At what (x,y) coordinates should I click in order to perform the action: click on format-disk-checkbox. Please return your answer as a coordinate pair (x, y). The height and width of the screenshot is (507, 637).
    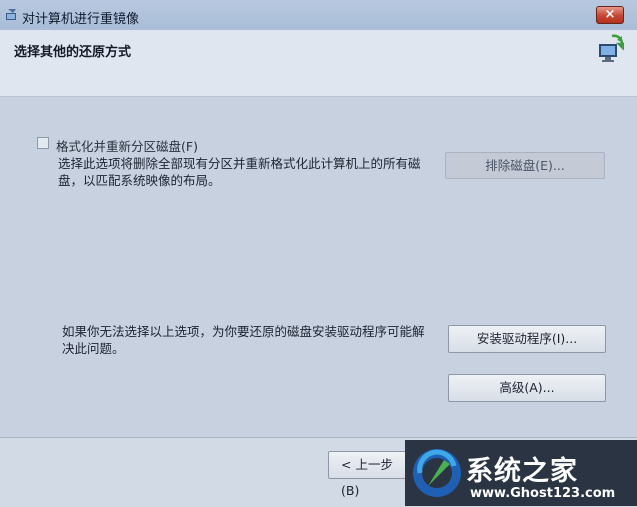
    Looking at the image, I should click on (43, 143).